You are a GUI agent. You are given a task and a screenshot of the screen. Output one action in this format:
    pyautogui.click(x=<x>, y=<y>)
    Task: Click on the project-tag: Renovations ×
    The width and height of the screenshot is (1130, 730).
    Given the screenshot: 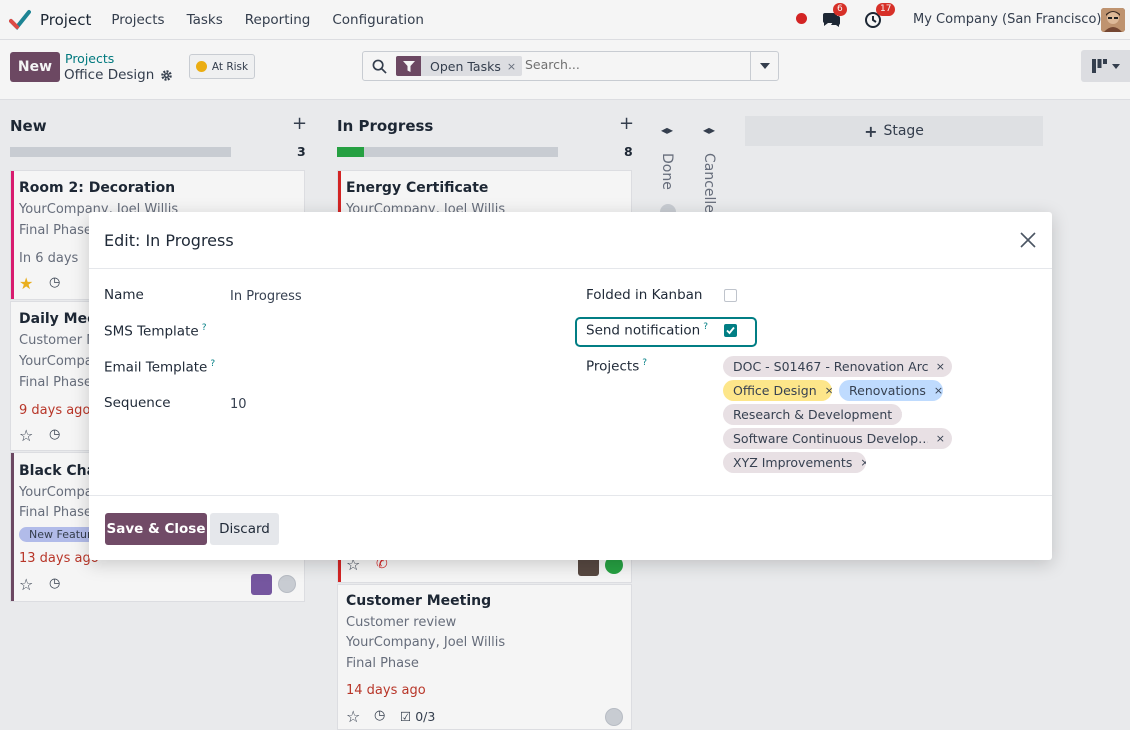 What is the action you would take?
    pyautogui.click(x=891, y=390)
    